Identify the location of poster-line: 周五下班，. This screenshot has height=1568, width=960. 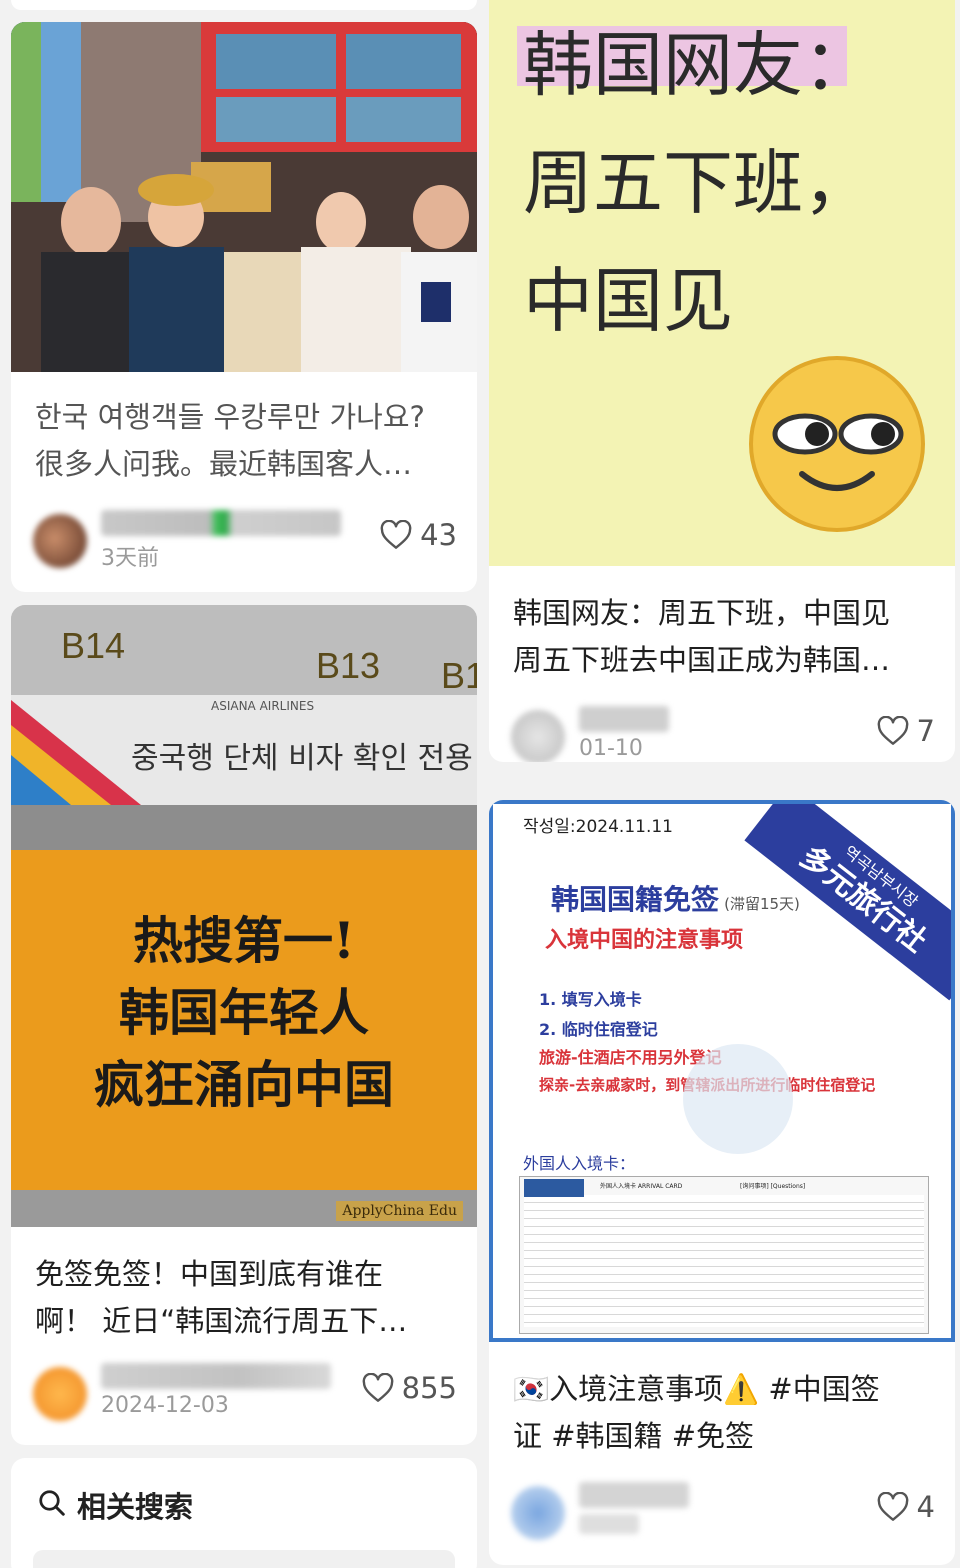
(698, 183).